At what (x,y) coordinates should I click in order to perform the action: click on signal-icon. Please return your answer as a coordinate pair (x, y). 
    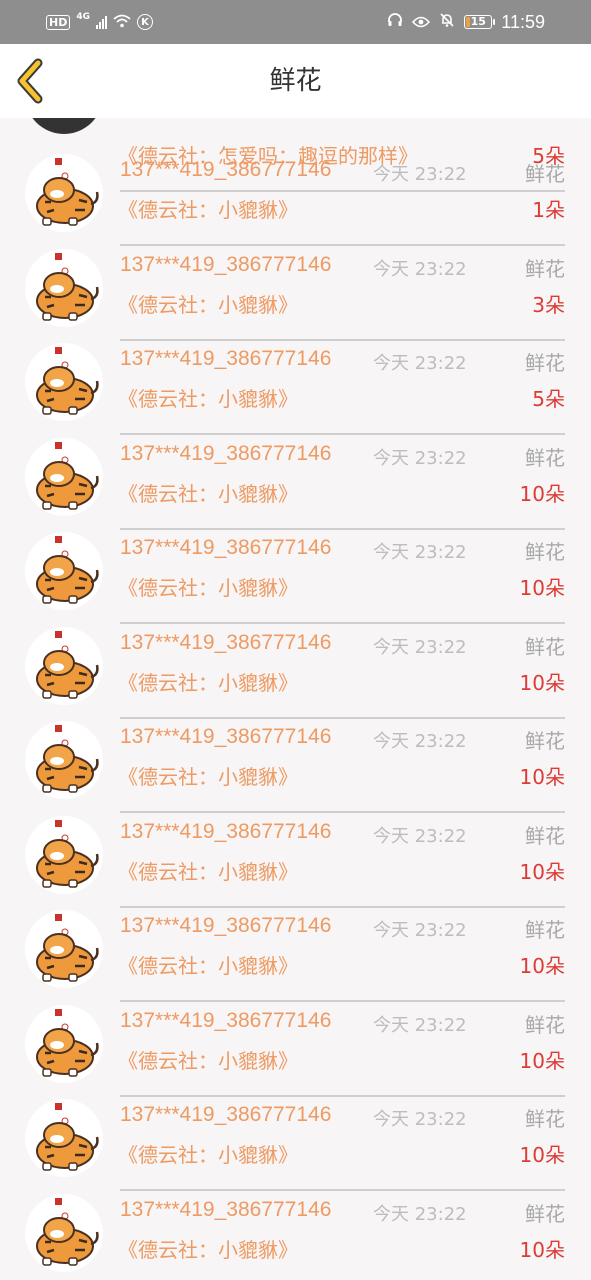
    Looking at the image, I should click on (101, 22).